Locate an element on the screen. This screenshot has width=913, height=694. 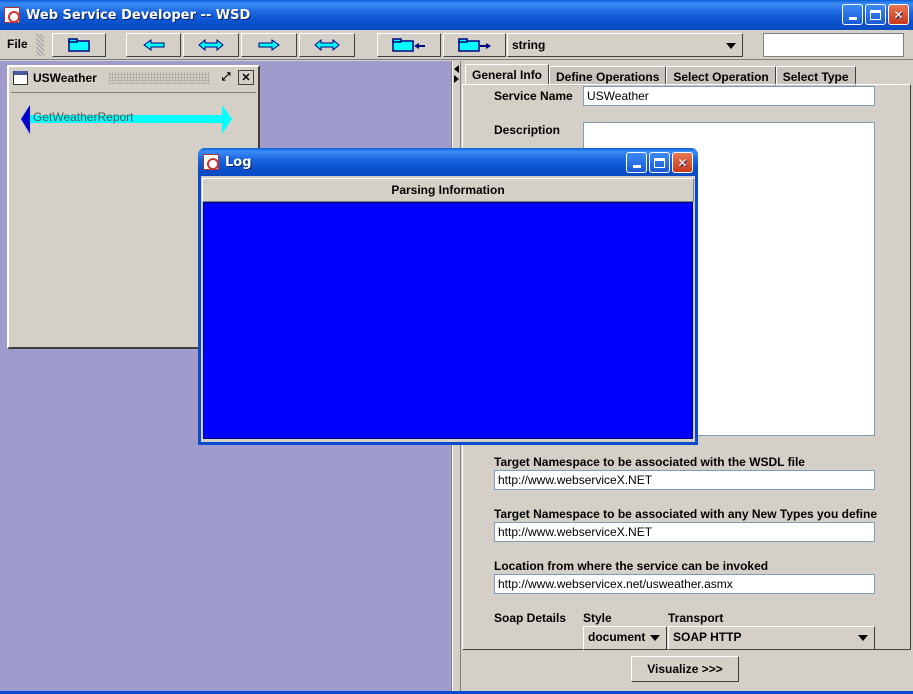
log-close-button: ✕ is located at coordinates (682, 162).